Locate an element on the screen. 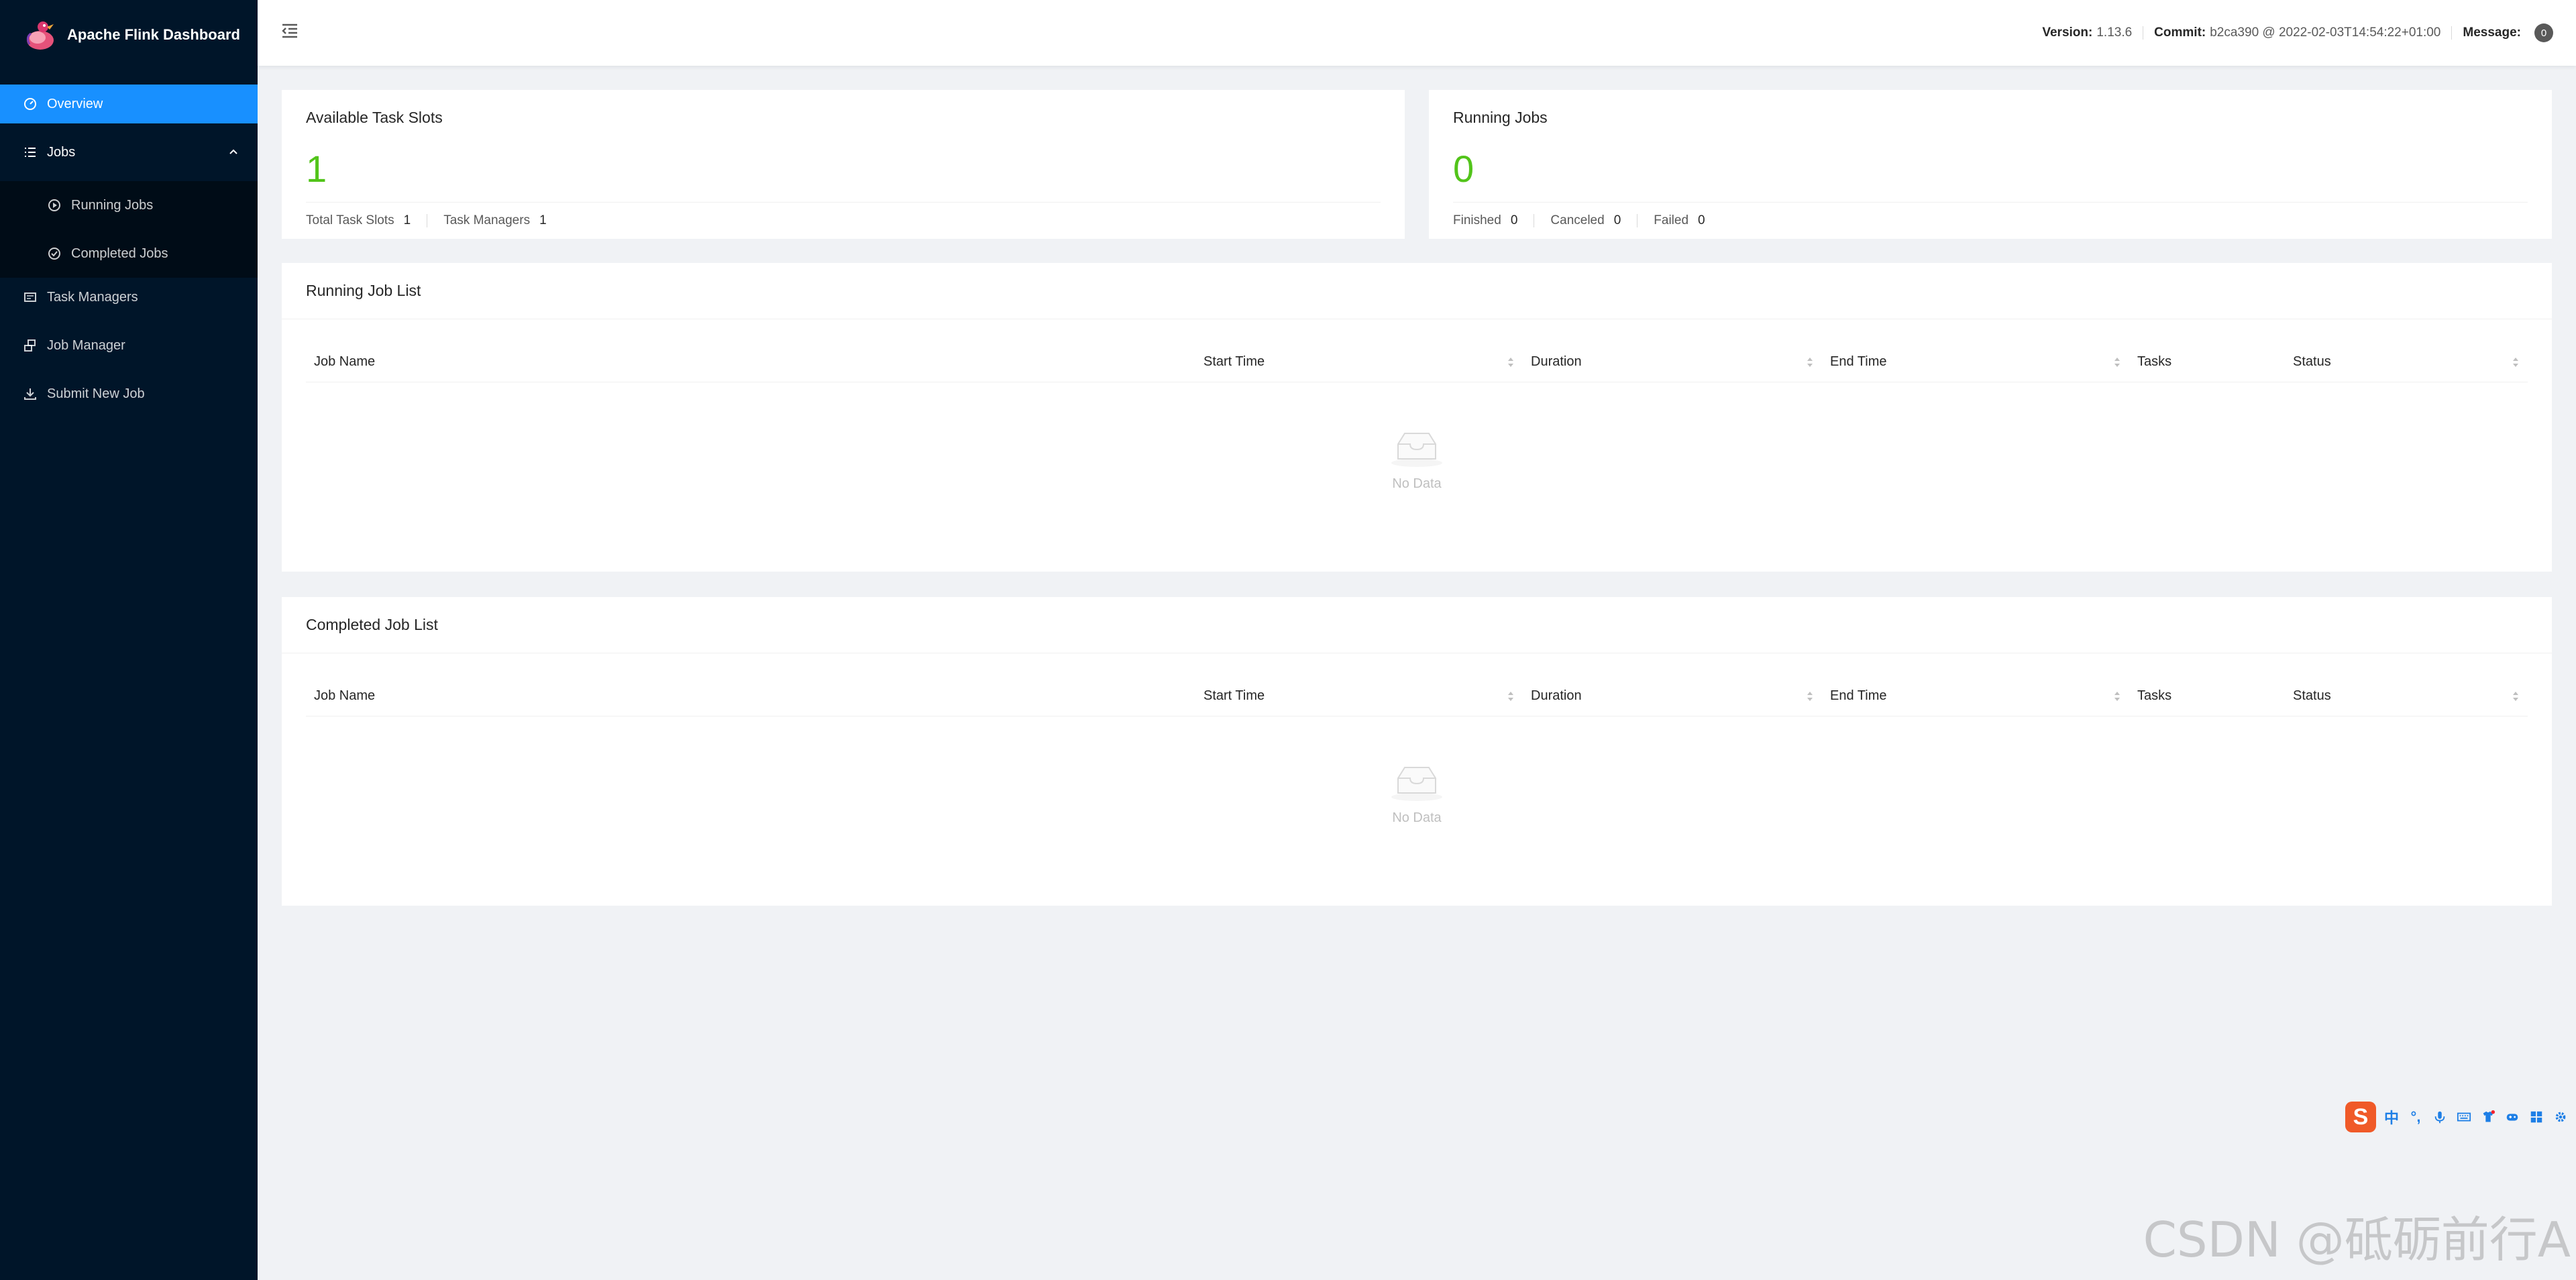 This screenshot has height=1280, width=2576. settings-gear-icon is located at coordinates (2560, 1117).